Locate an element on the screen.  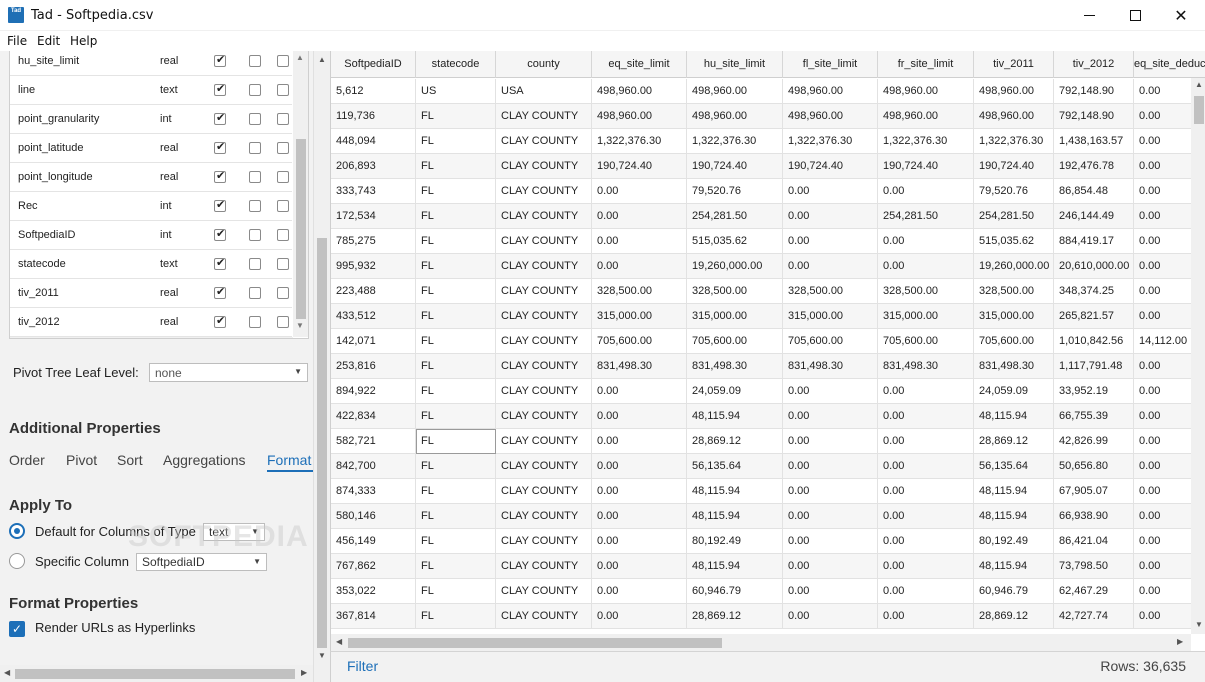
table-cell: 894,922 is located at coordinates (373, 391).